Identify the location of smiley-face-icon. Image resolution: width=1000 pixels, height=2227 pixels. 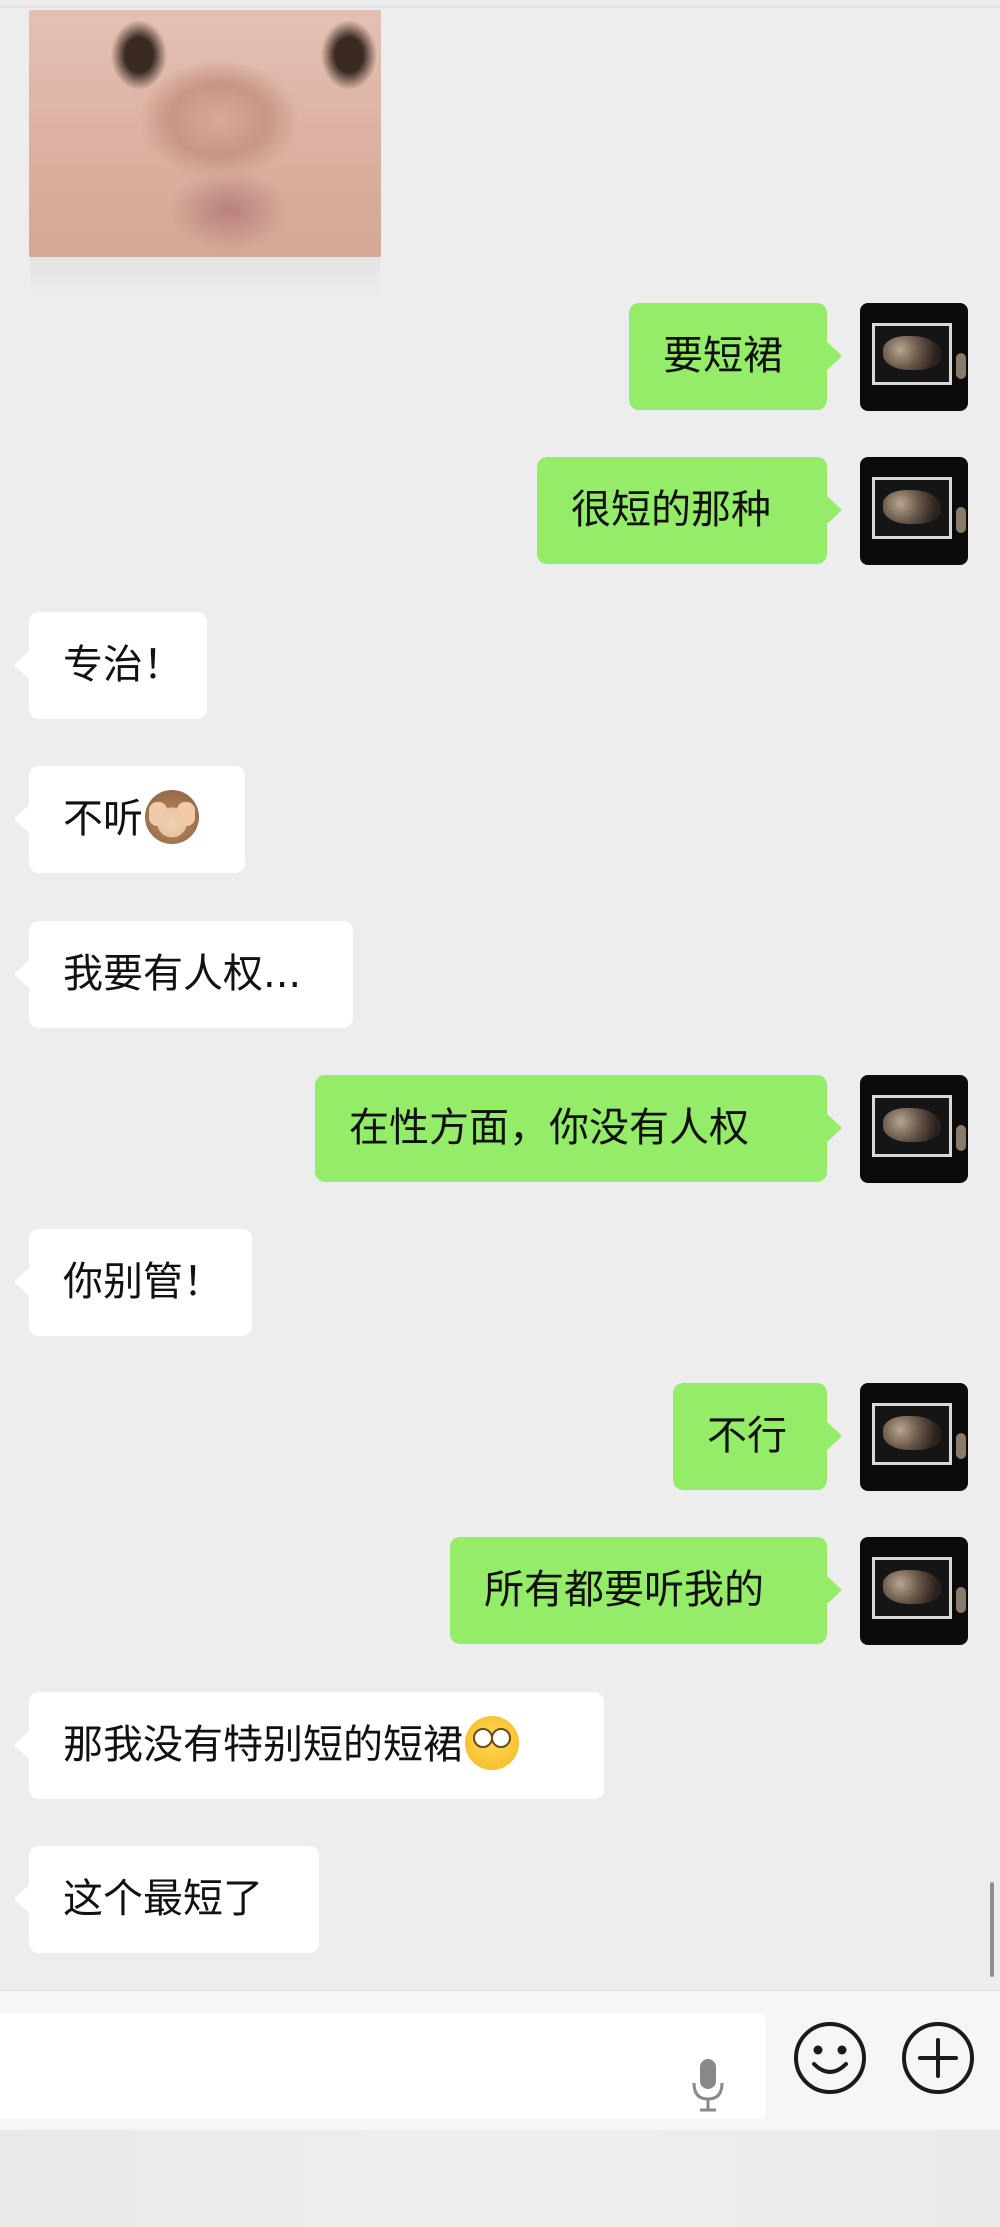
(830, 2058).